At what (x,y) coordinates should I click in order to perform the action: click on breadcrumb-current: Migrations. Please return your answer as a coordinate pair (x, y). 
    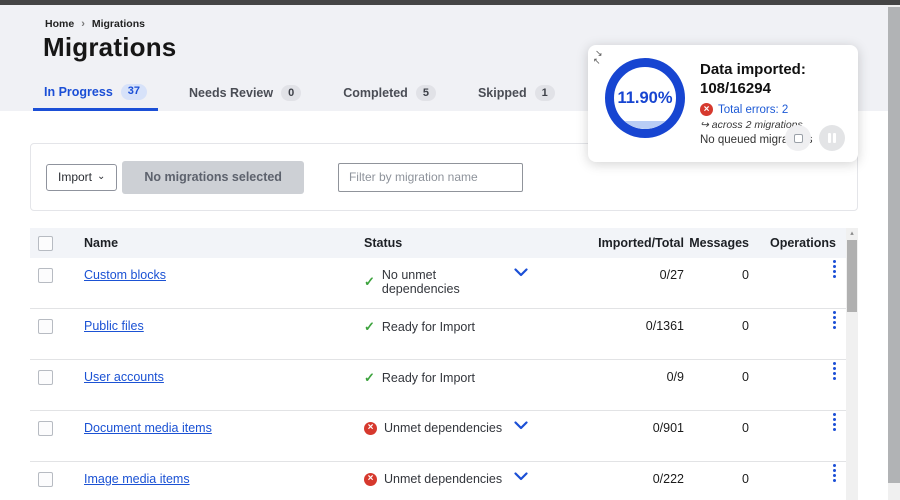
    Looking at the image, I should click on (118, 24).